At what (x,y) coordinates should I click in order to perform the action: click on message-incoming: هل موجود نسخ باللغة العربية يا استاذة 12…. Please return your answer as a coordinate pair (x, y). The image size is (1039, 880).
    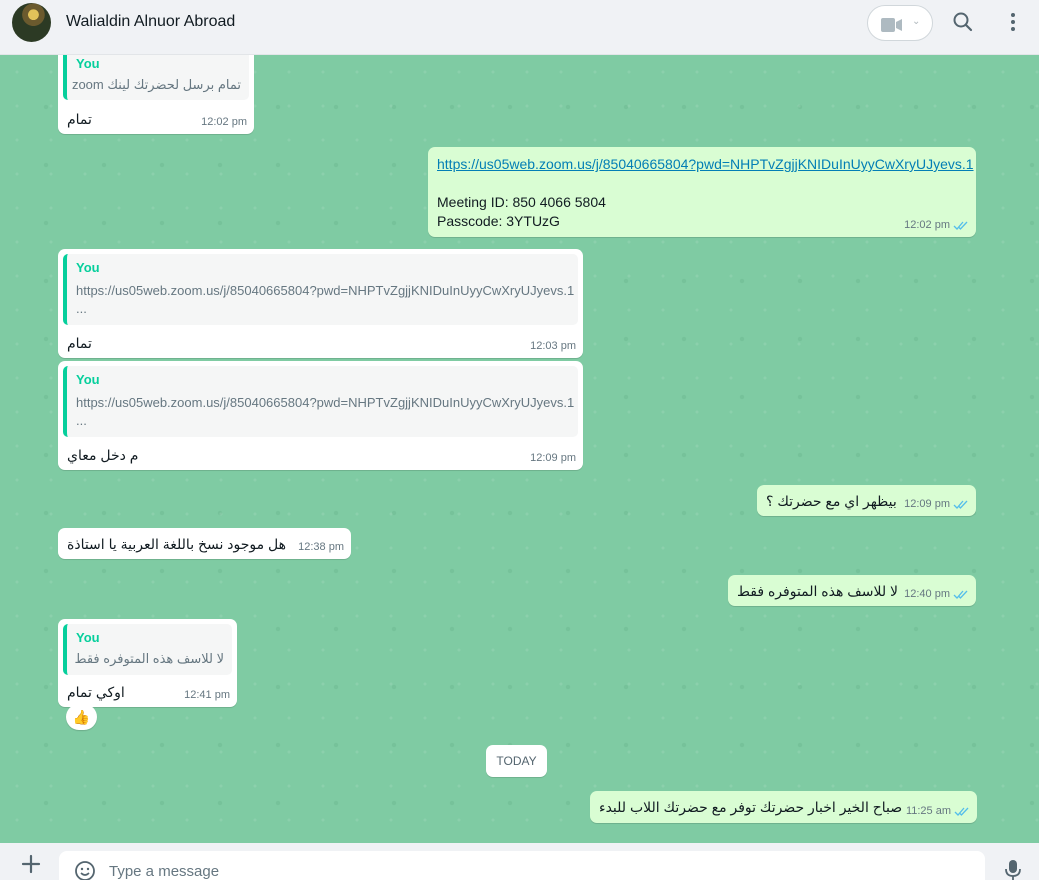
    Looking at the image, I should click on (204, 543).